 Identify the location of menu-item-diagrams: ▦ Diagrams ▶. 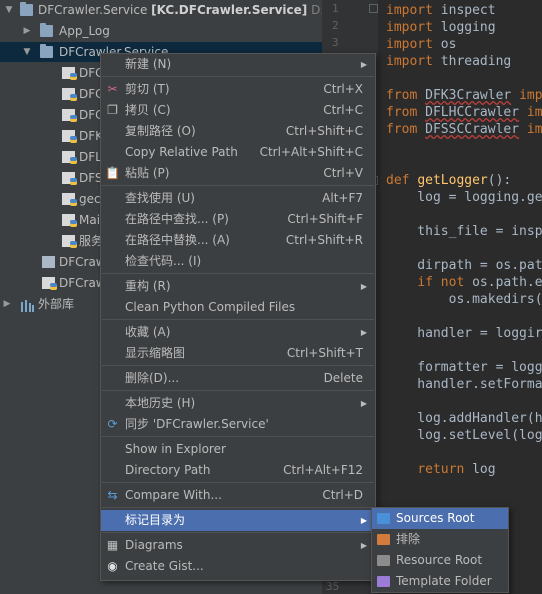
(238, 545).